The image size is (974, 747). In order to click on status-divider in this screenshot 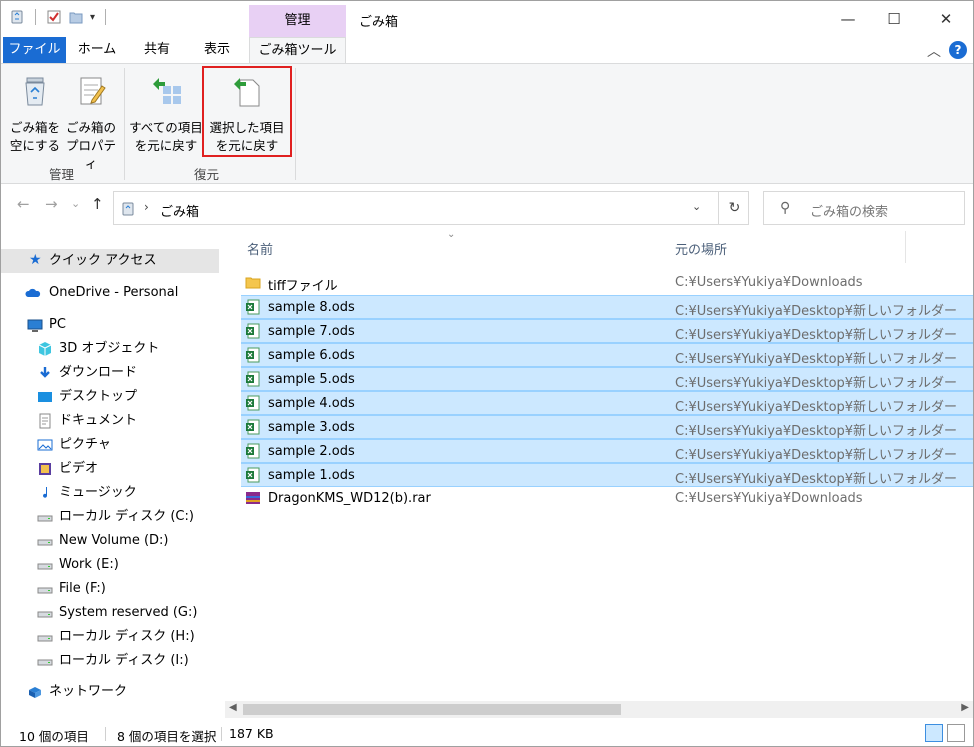, I will do `click(221, 734)`.